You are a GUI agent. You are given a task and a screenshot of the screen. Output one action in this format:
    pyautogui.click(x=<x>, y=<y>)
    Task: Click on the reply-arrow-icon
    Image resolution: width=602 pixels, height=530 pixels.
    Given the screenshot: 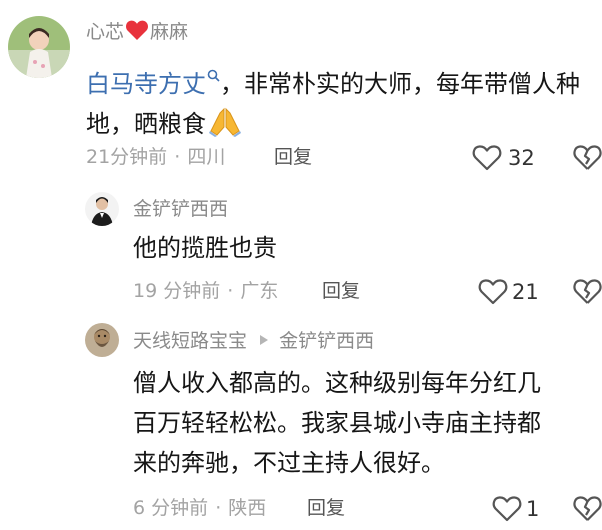 What is the action you would take?
    pyautogui.click(x=264, y=340)
    